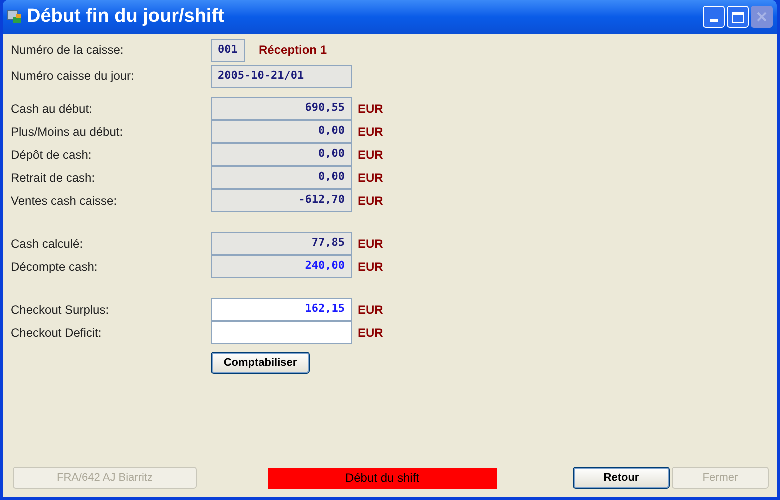 The image size is (780, 500). What do you see at coordinates (60, 310) in the screenshot?
I see `field-label: Checkout Surplus:` at bounding box center [60, 310].